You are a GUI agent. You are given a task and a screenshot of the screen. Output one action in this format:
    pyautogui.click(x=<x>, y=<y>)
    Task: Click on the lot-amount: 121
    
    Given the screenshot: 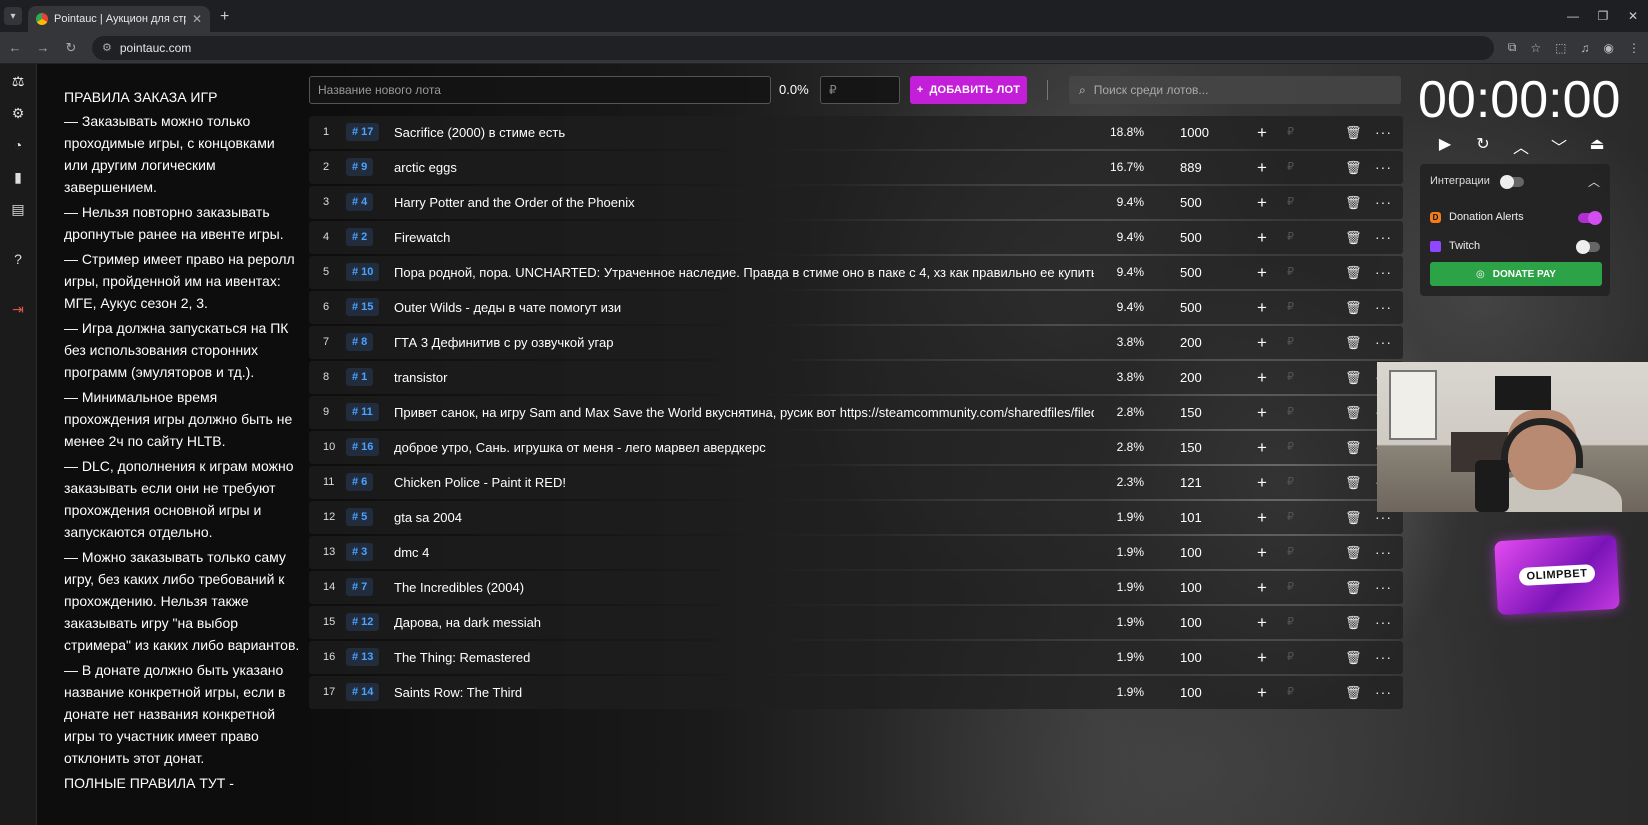 What is the action you would take?
    pyautogui.click(x=1191, y=482)
    